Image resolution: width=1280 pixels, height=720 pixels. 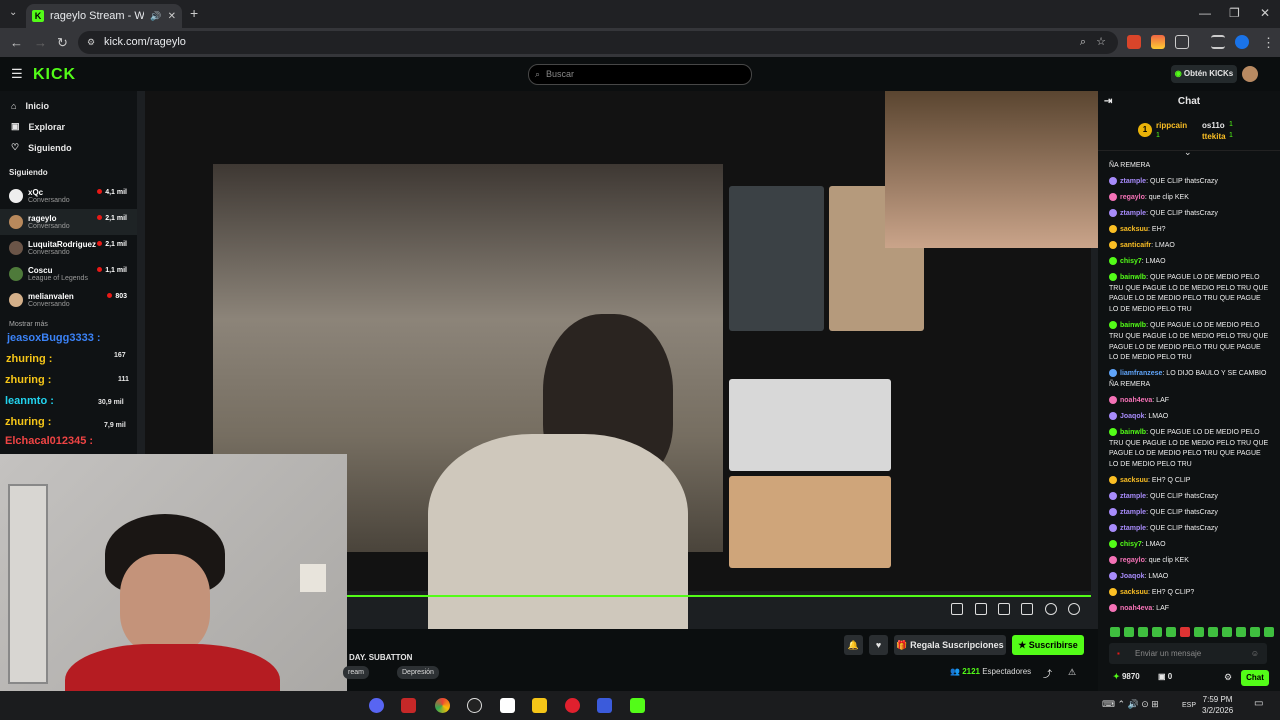 I want to click on opera-icon, so click(x=572, y=705).